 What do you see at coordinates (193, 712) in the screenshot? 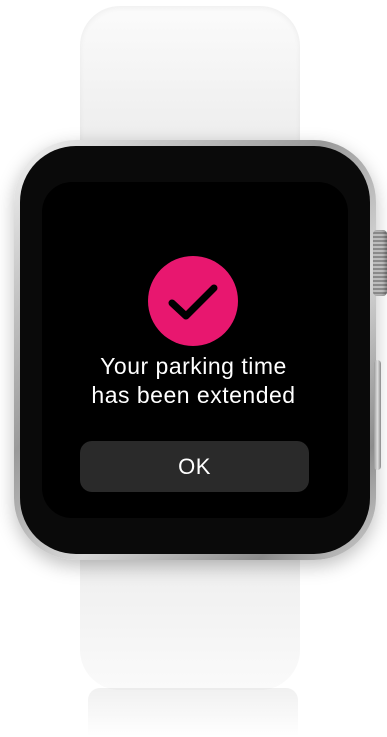
I see `band-shadow` at bounding box center [193, 712].